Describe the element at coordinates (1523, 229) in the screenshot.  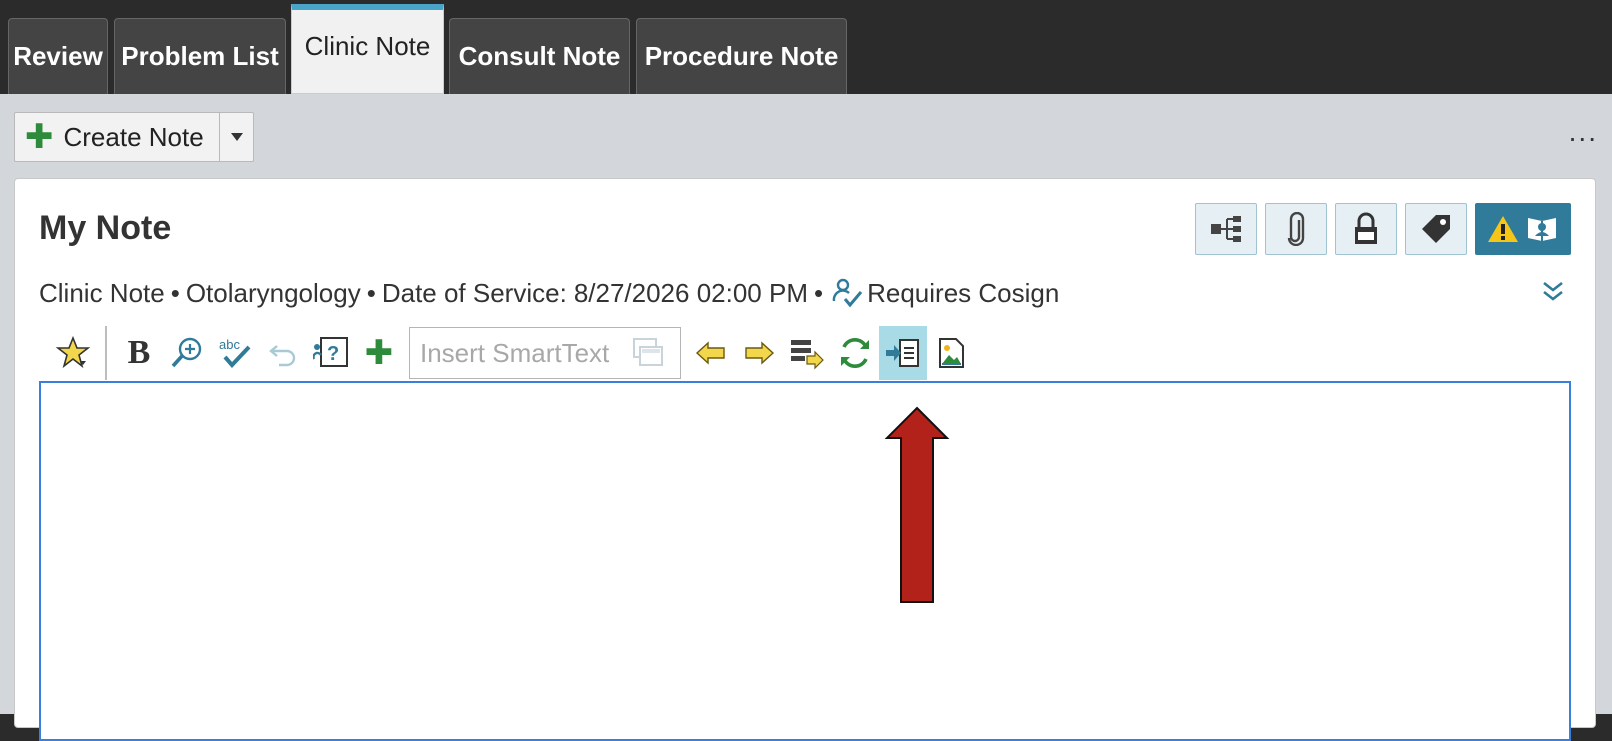
I see `alert-reader-button` at that location.